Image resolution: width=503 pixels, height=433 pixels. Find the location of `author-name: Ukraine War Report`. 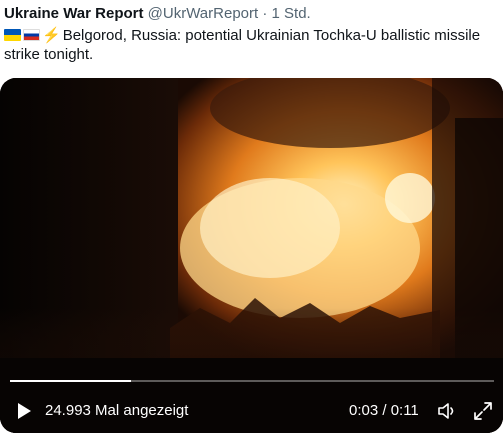

author-name: Ukraine War Report is located at coordinates (73, 13).